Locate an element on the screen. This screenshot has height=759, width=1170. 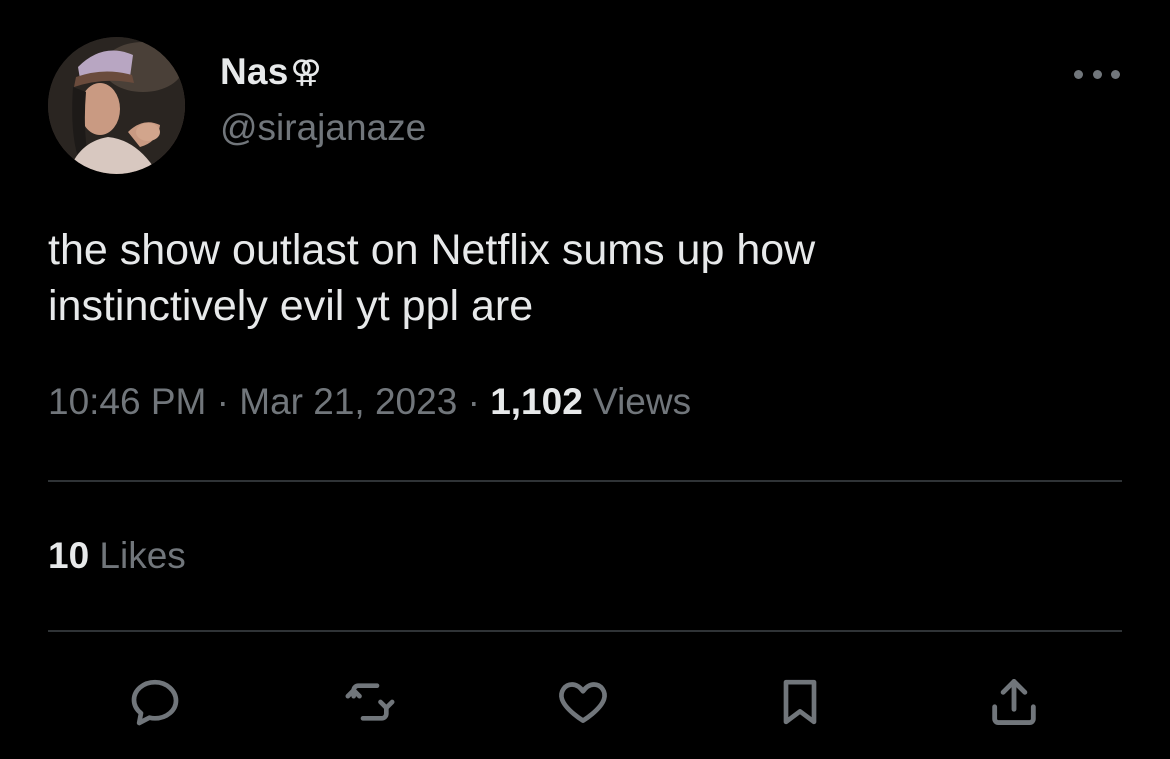
tweet-text-line: instinctively evil yt ppl are is located at coordinates (291, 306).